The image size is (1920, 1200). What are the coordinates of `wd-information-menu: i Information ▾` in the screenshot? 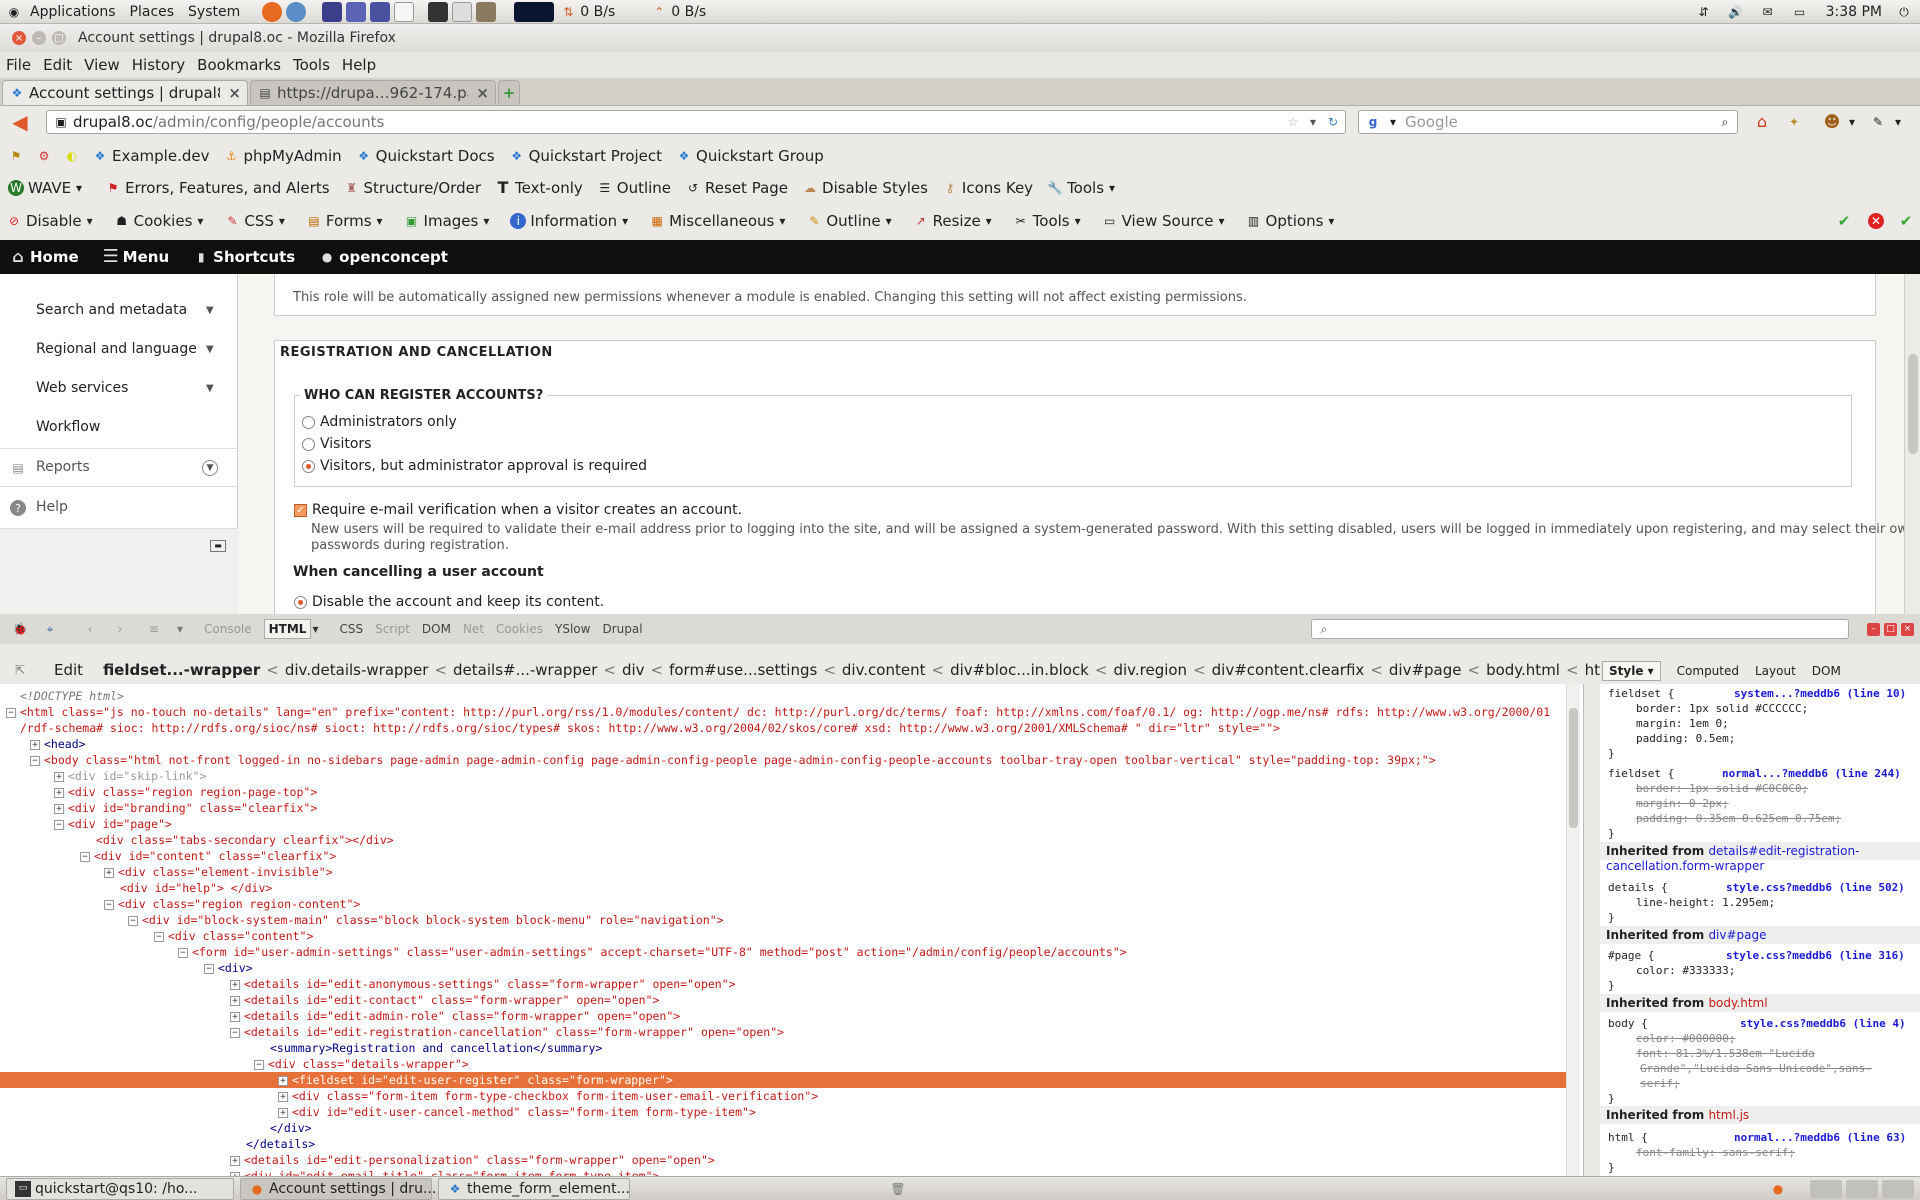 It's located at (573, 221).